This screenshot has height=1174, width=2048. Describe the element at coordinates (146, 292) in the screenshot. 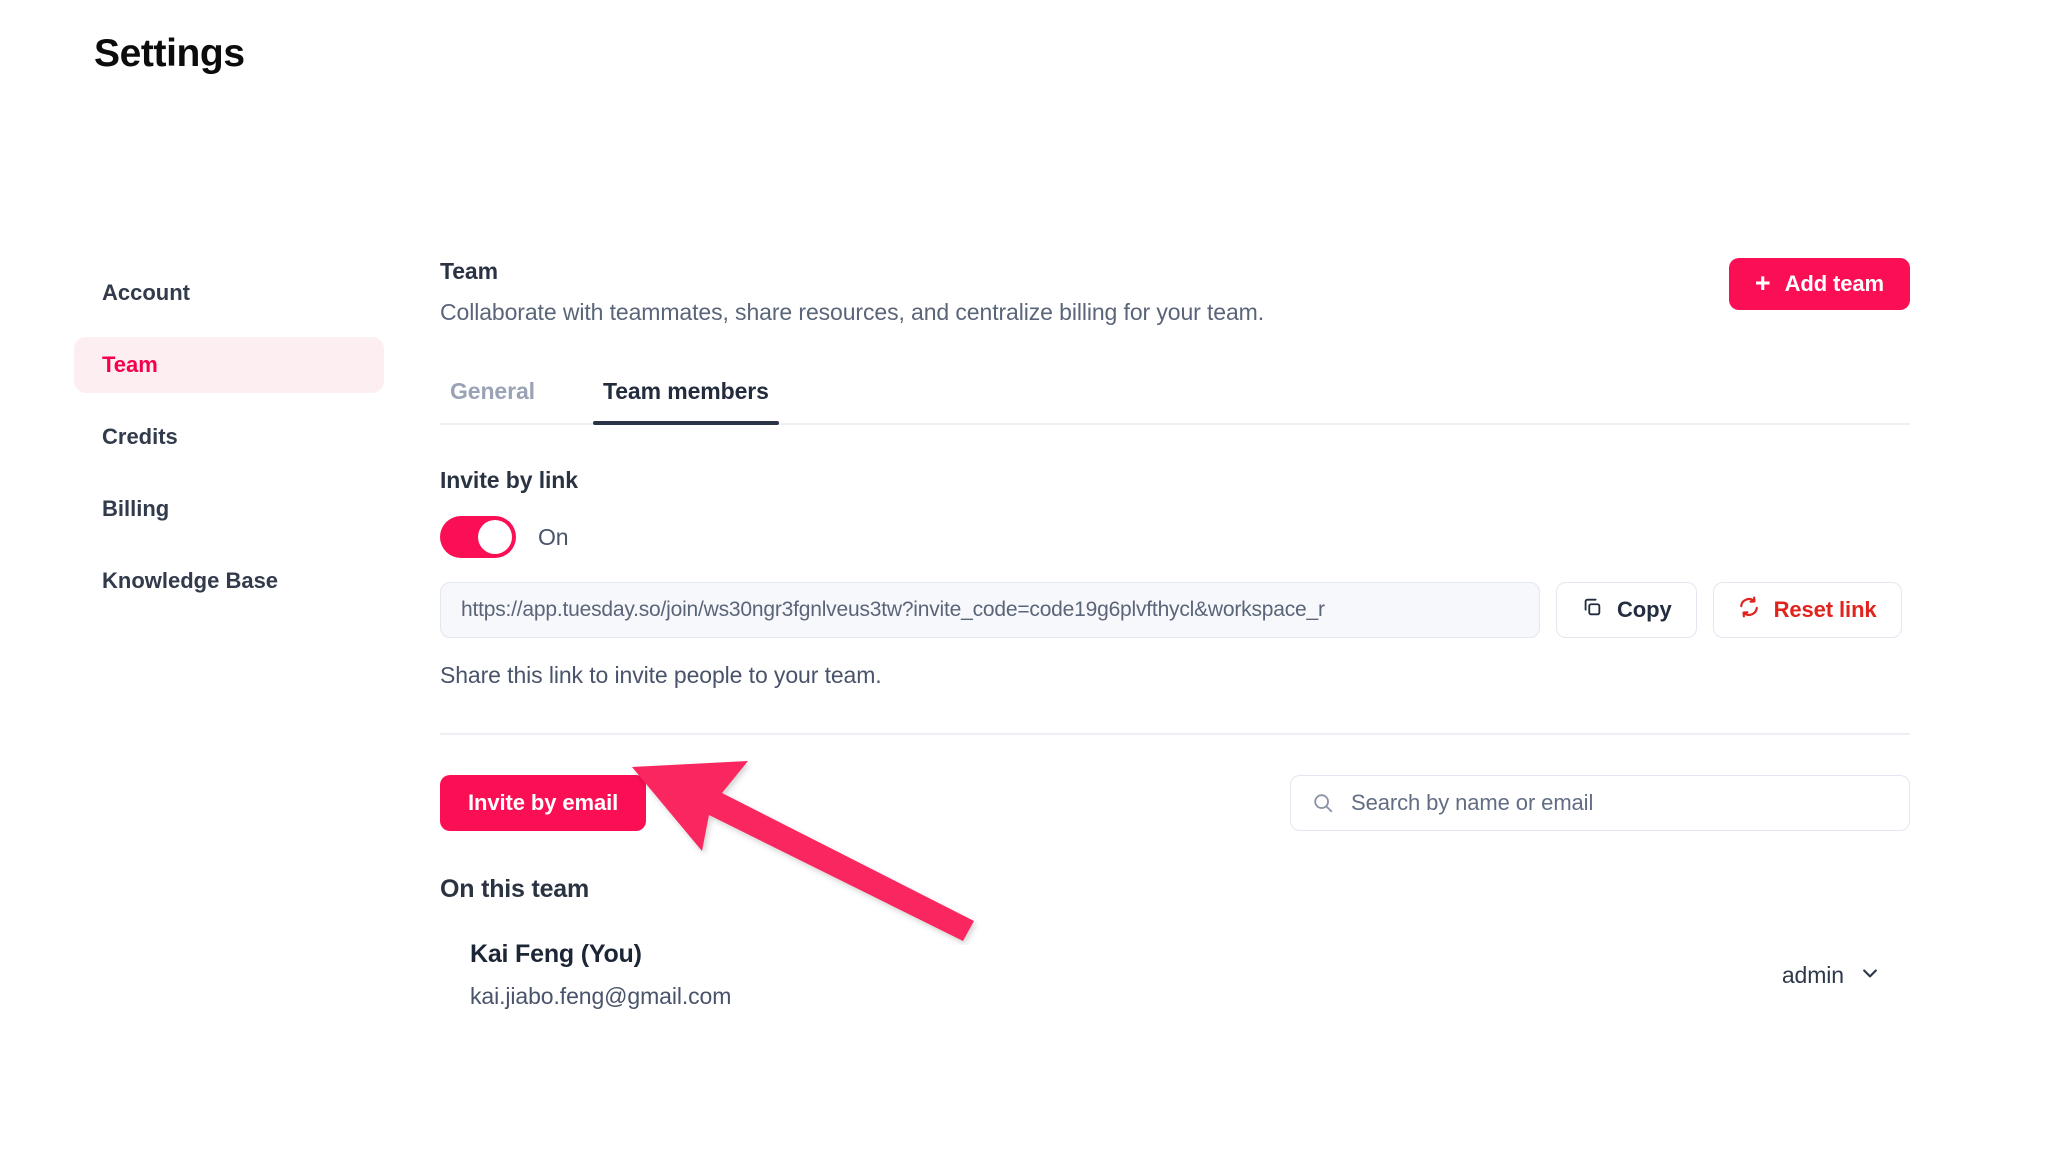

I see `sidebar-item-label: Account` at that location.